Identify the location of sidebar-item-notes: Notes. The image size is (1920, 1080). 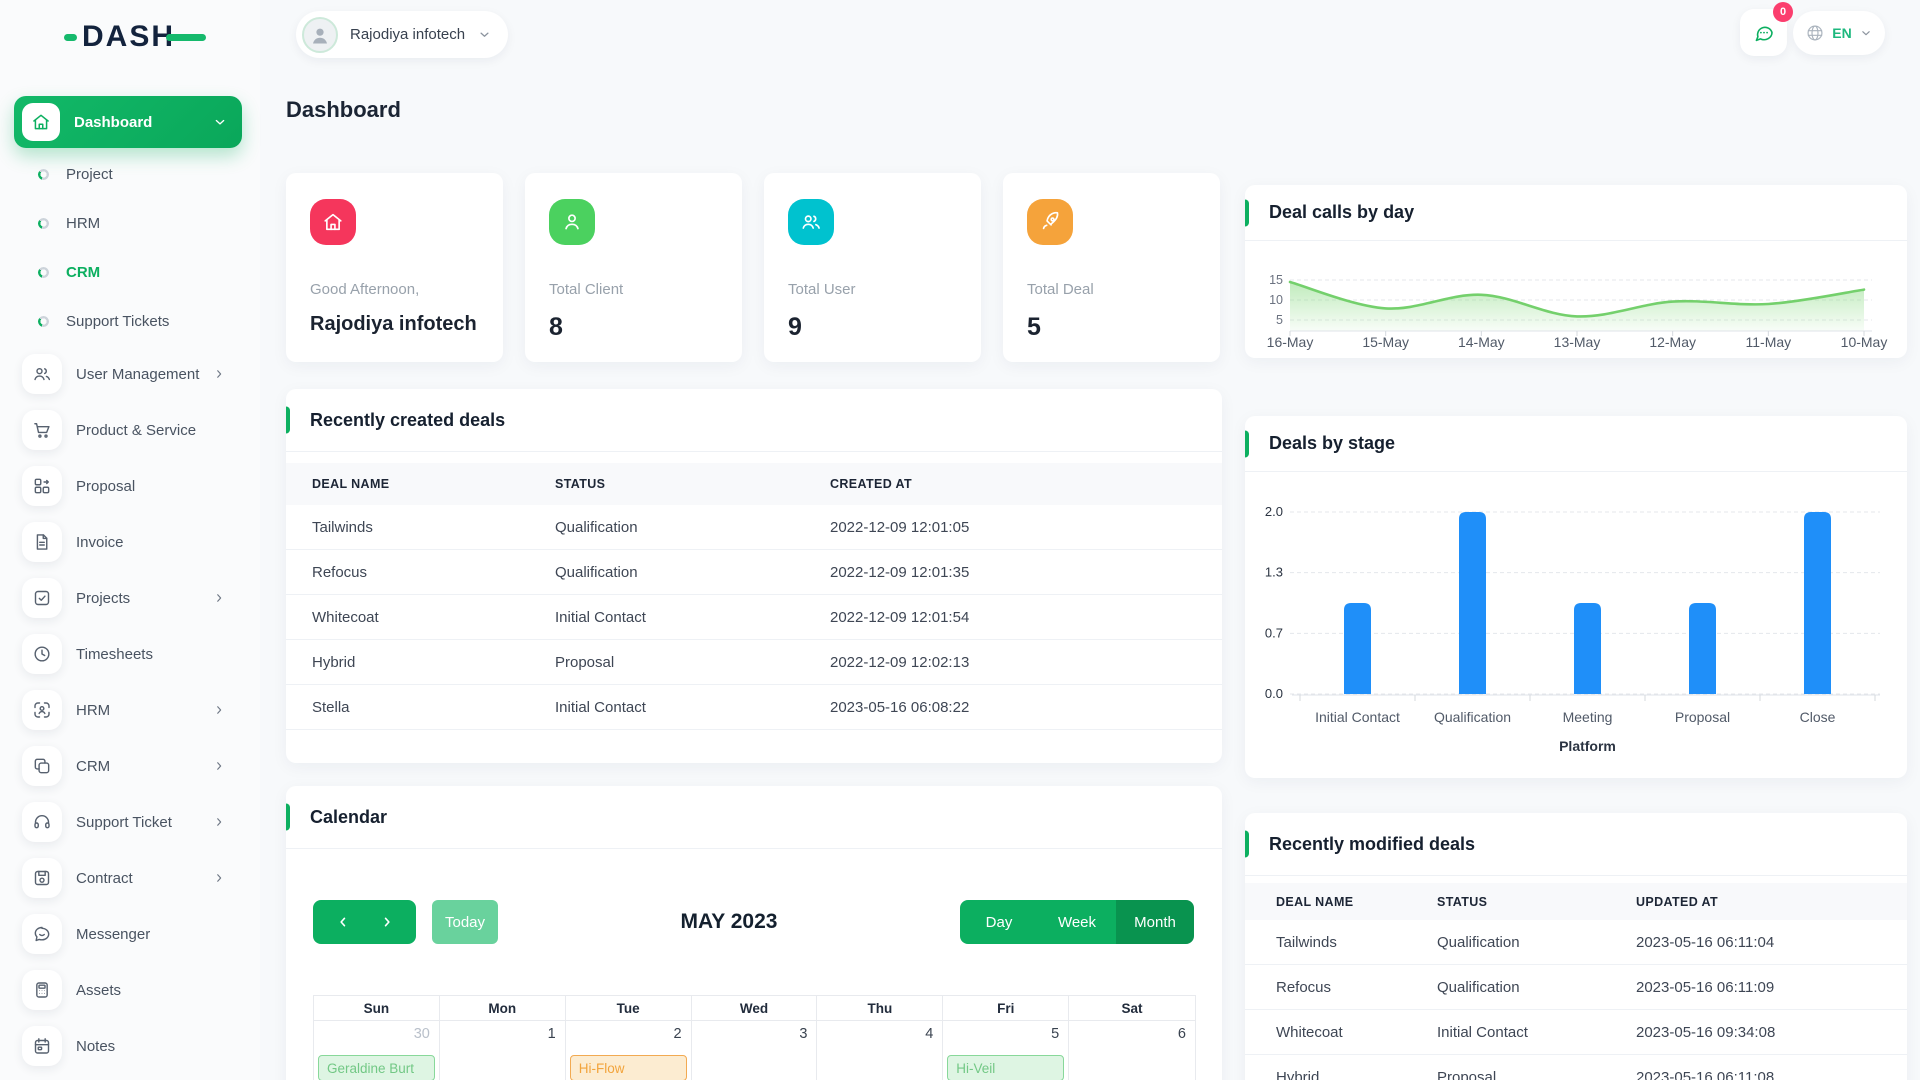
(130, 1046).